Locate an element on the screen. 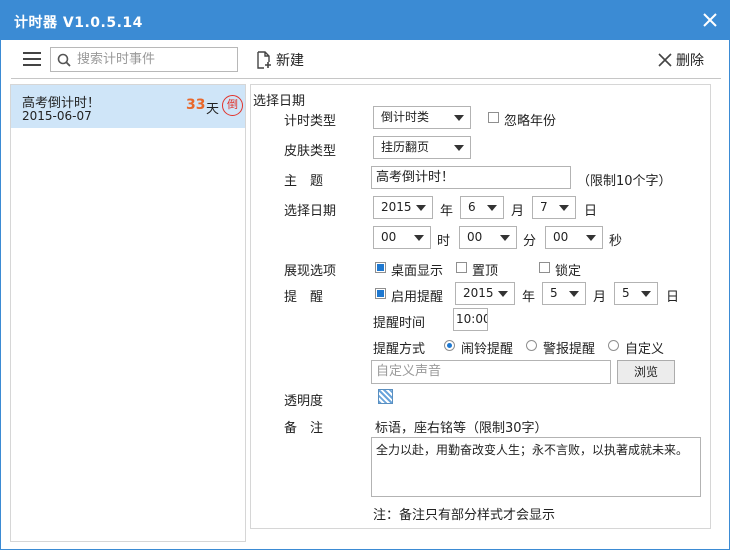 The image size is (730, 550). skin-type-select: 挂历翻页 is located at coordinates (422, 147).